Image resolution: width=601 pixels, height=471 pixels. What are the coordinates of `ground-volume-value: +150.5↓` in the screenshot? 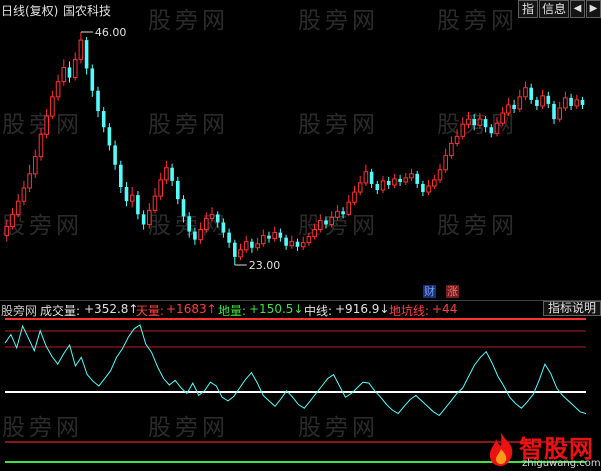 It's located at (276, 309).